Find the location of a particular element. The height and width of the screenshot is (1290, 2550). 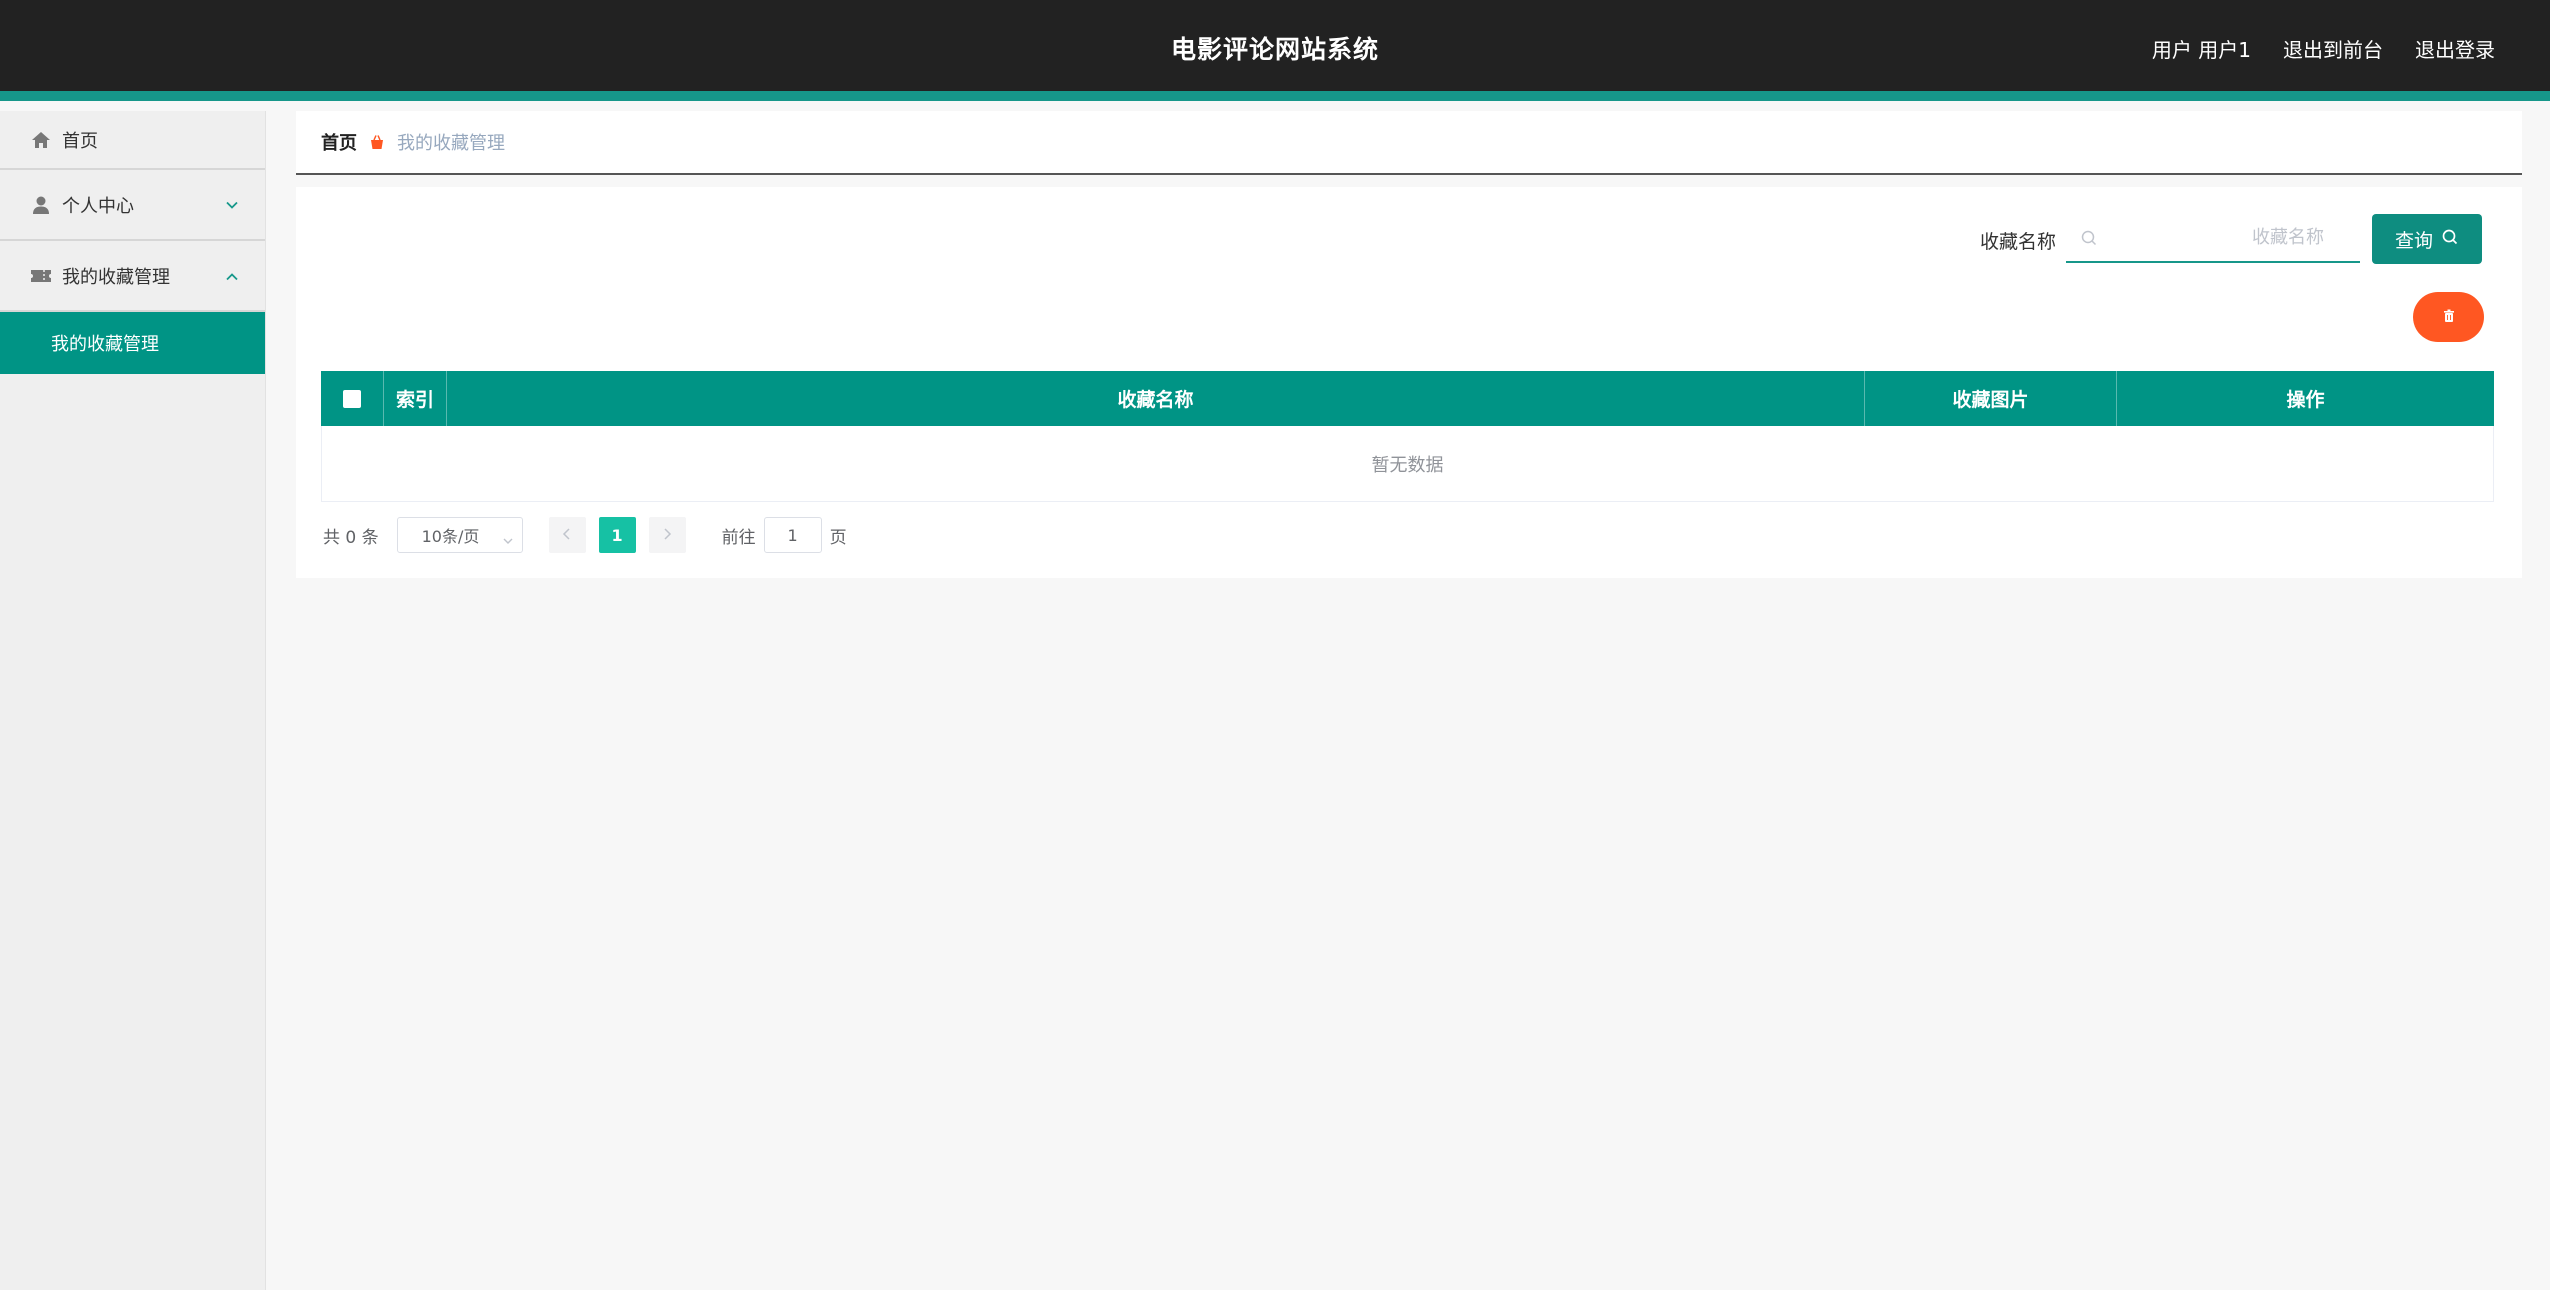

breadcrumb-current: 我的收藏管理 is located at coordinates (451, 143).